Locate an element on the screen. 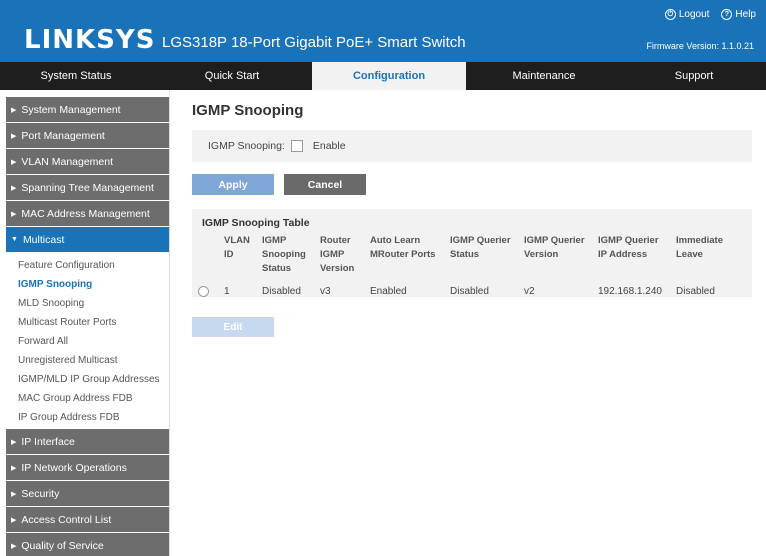  submenu-group-addresses: IGMP/MLD IP Group Addresses is located at coordinates (93, 379).